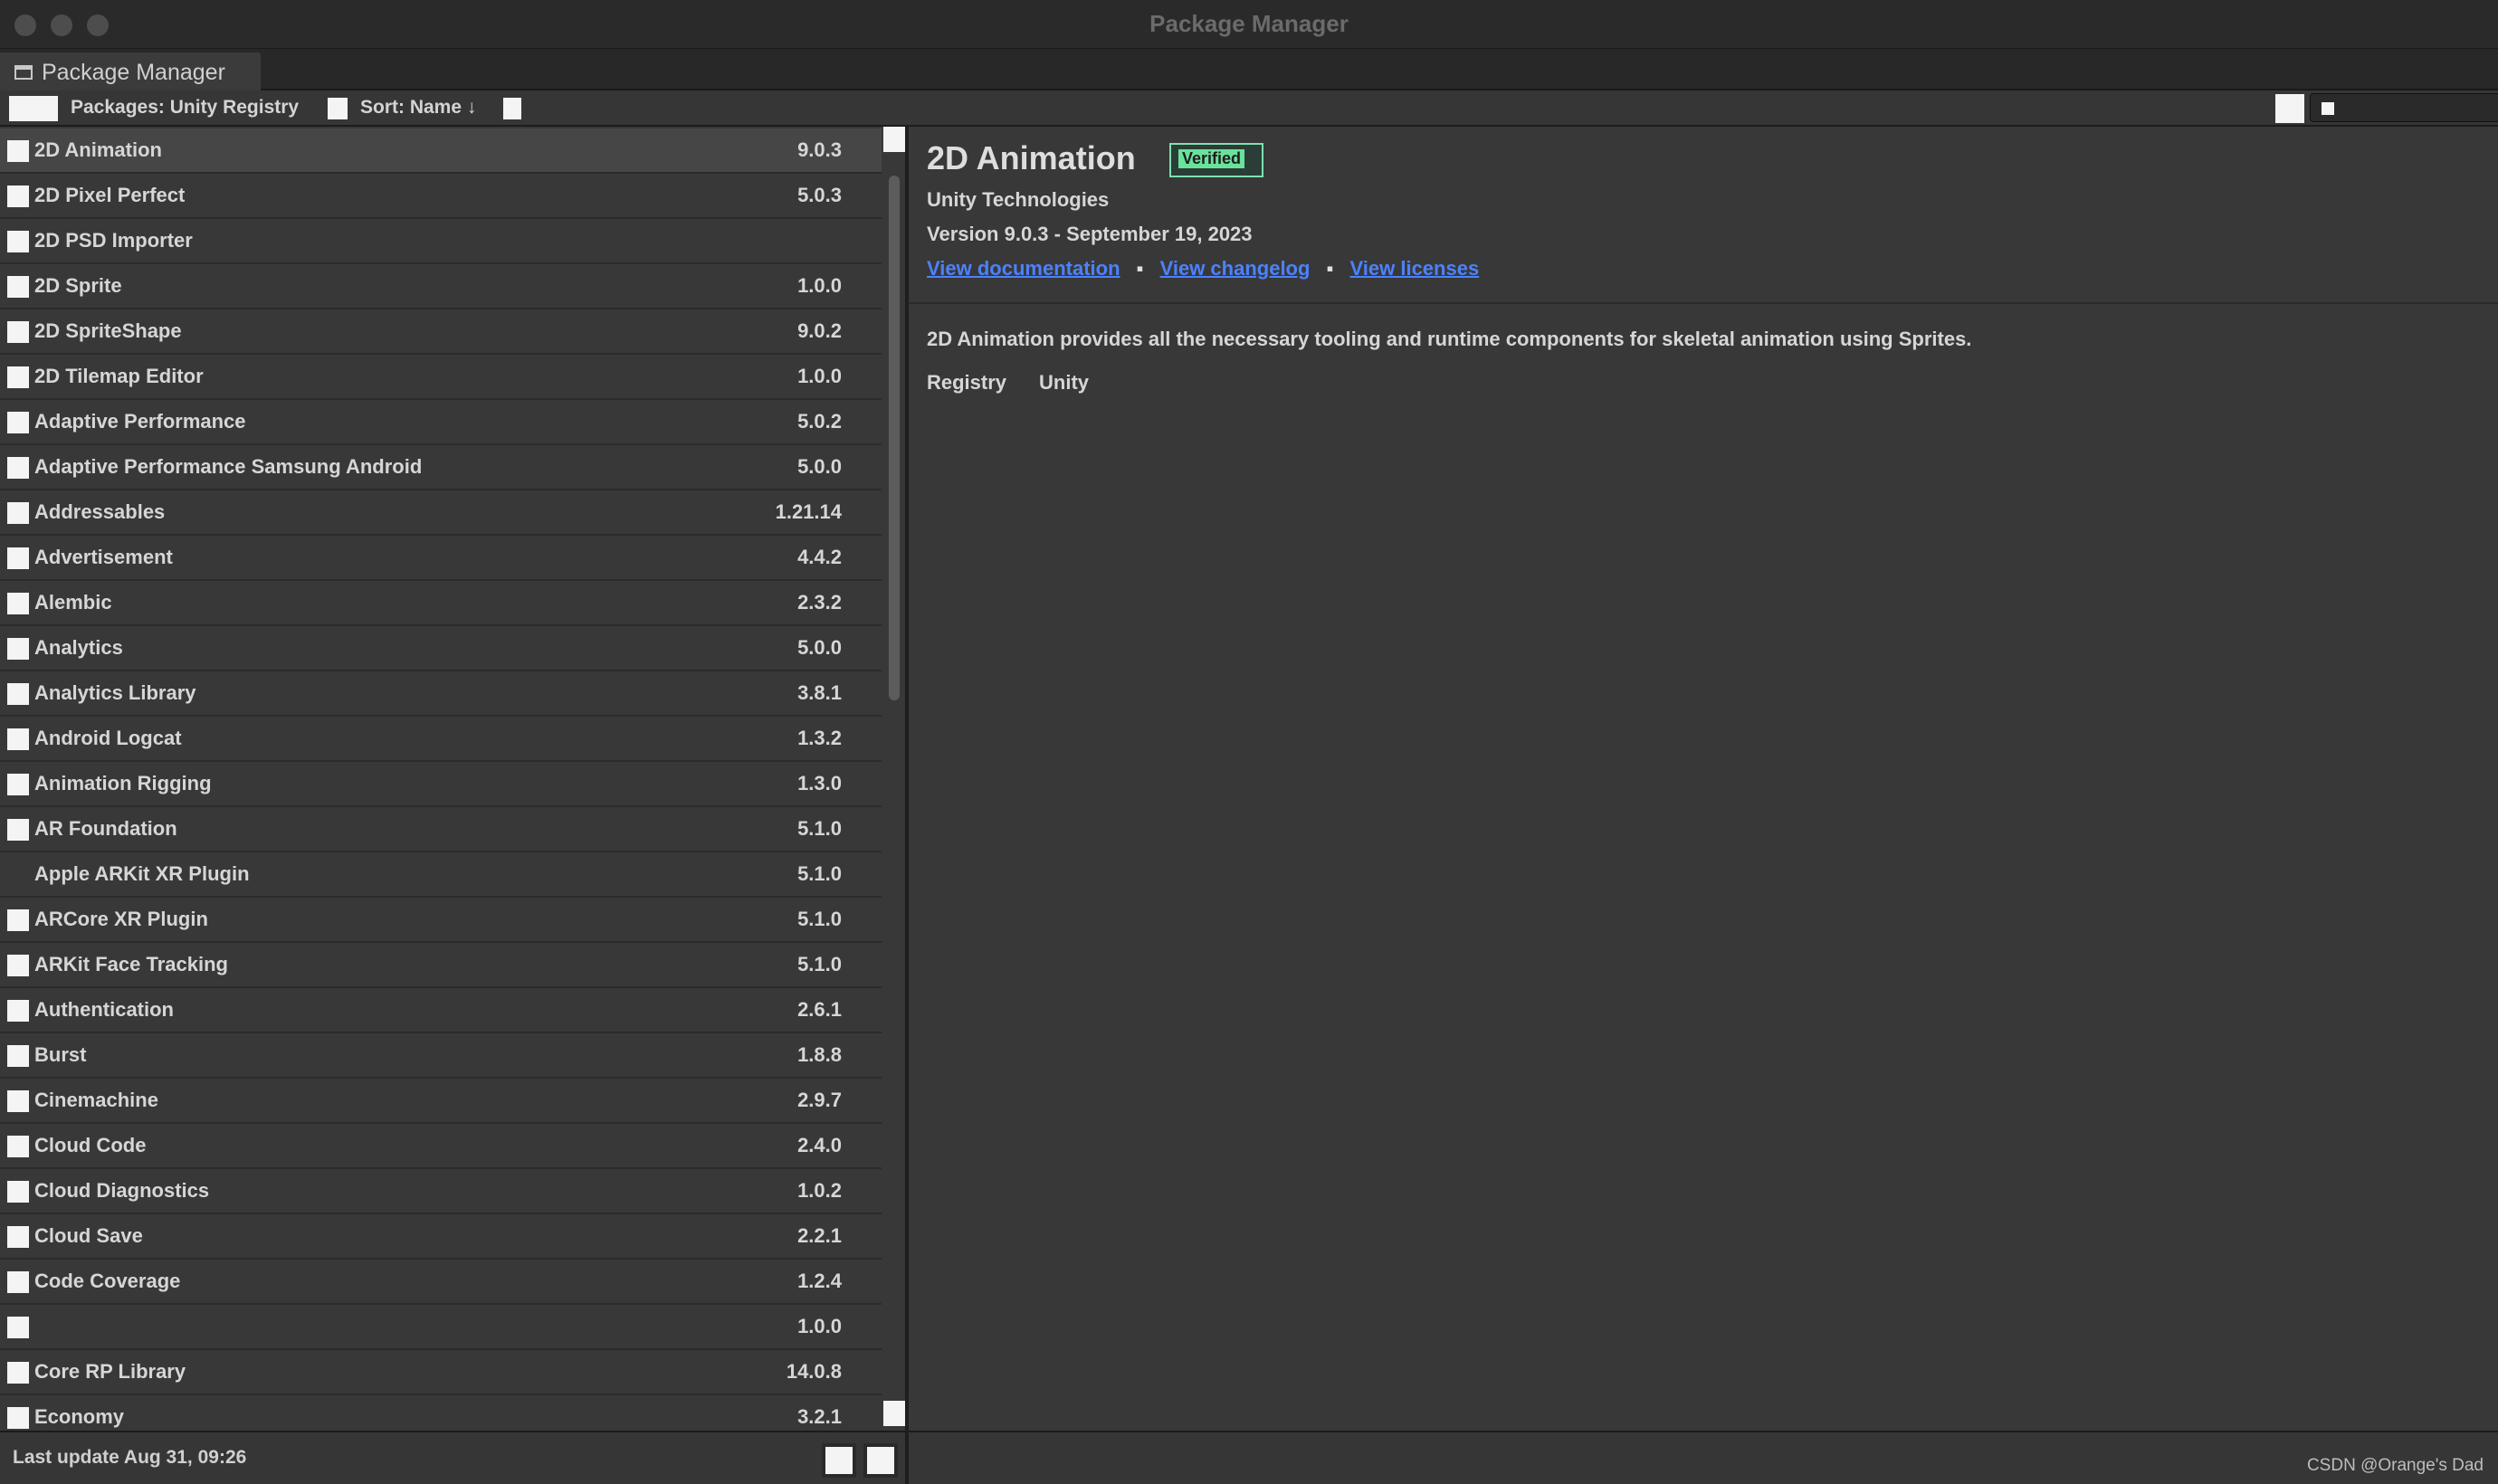 This screenshot has height=1484, width=2498. I want to click on package-list-item: 2D PSD Importer, so click(441, 241).